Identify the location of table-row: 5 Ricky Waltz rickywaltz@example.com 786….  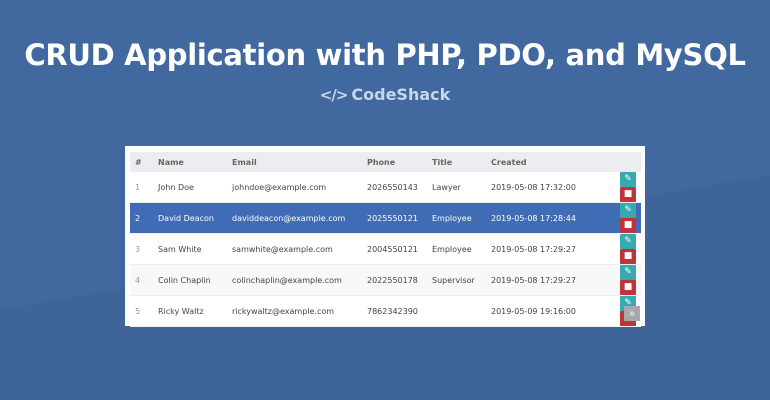
(385, 311).